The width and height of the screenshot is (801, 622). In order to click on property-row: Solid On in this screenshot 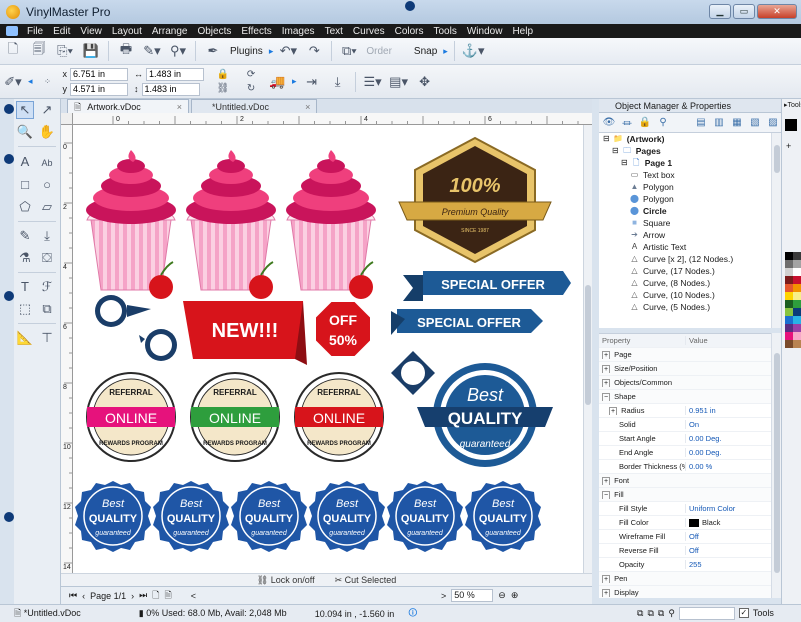, I will do `click(685, 425)`.